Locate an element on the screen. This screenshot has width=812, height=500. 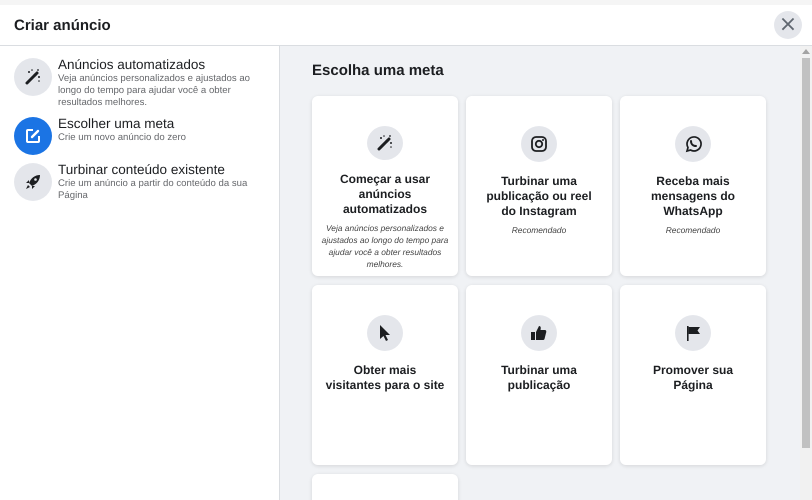
goal-card: Receba mais mensagens do WhatsApp Recomendado is located at coordinates (693, 186).